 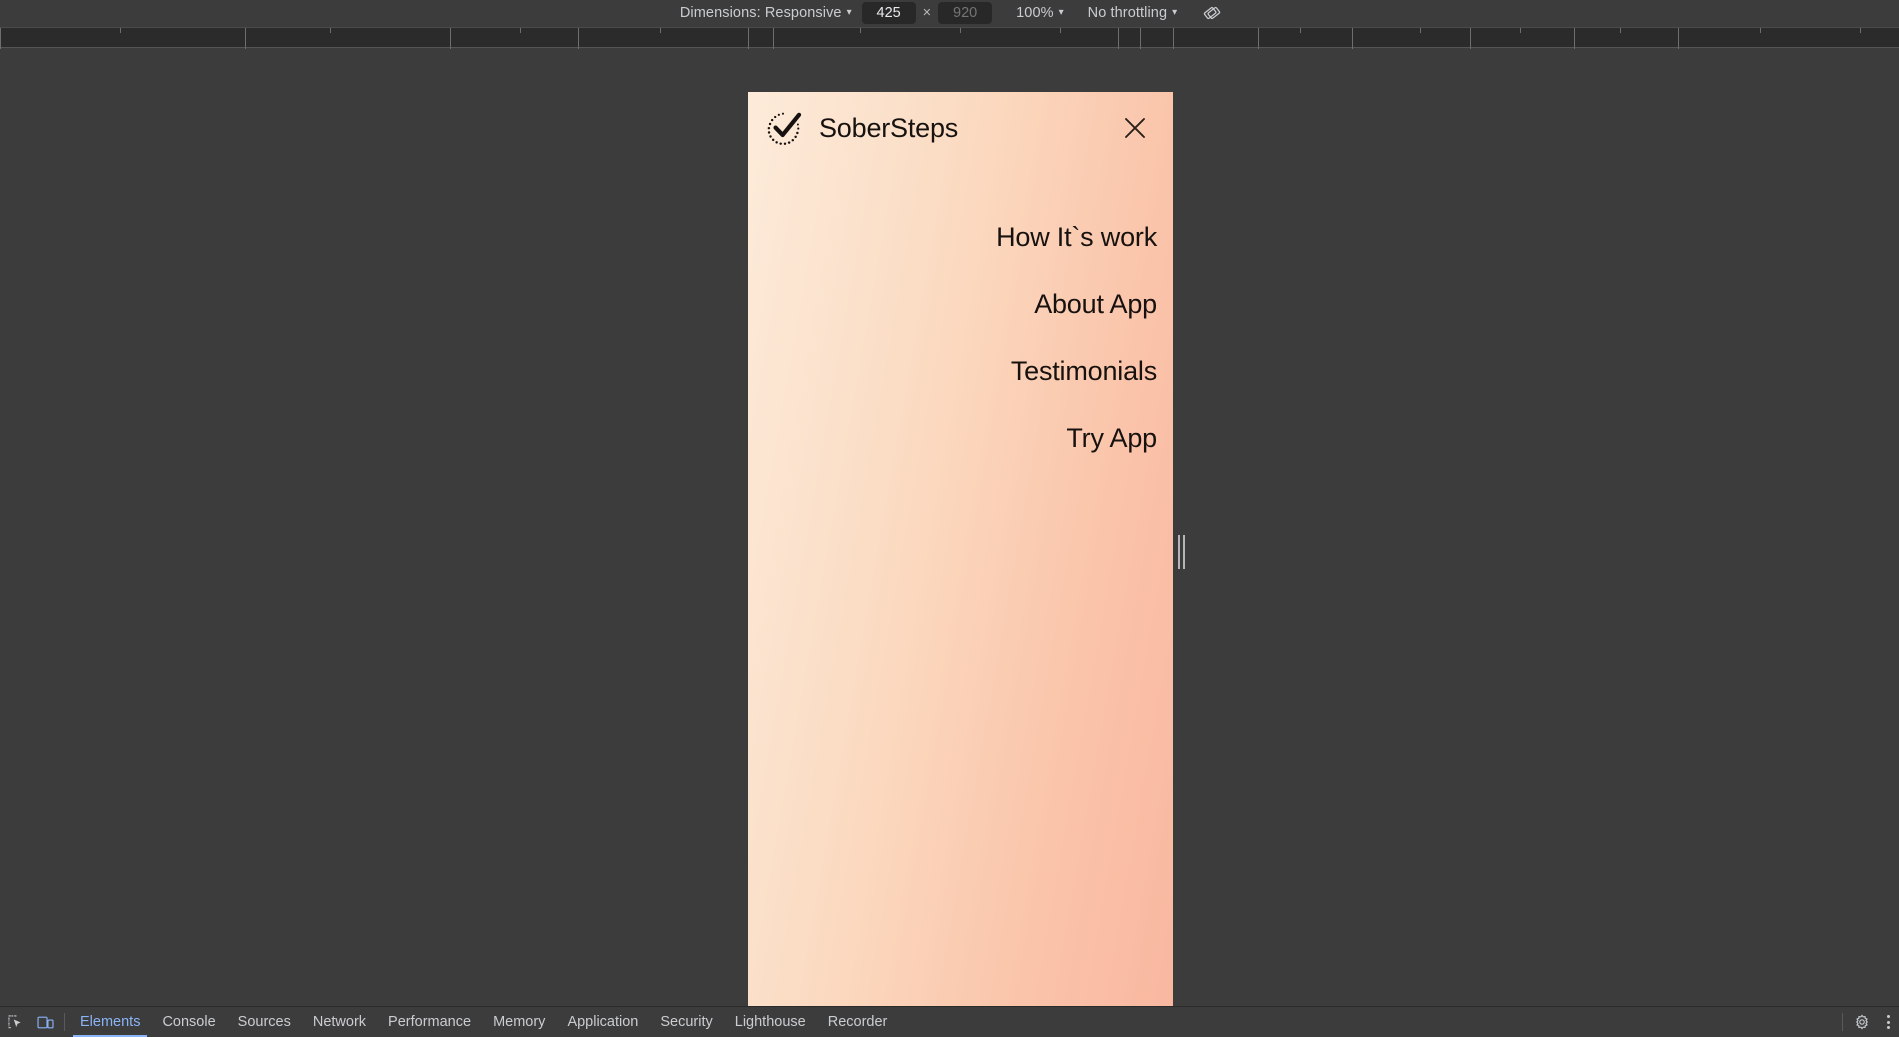 I want to click on viewport-width-input, so click(x=888, y=13).